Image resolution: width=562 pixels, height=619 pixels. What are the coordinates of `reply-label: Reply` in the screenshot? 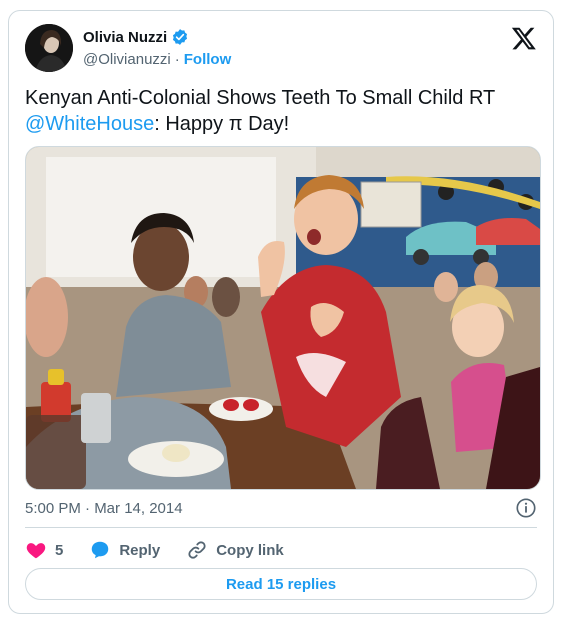 It's located at (140, 550).